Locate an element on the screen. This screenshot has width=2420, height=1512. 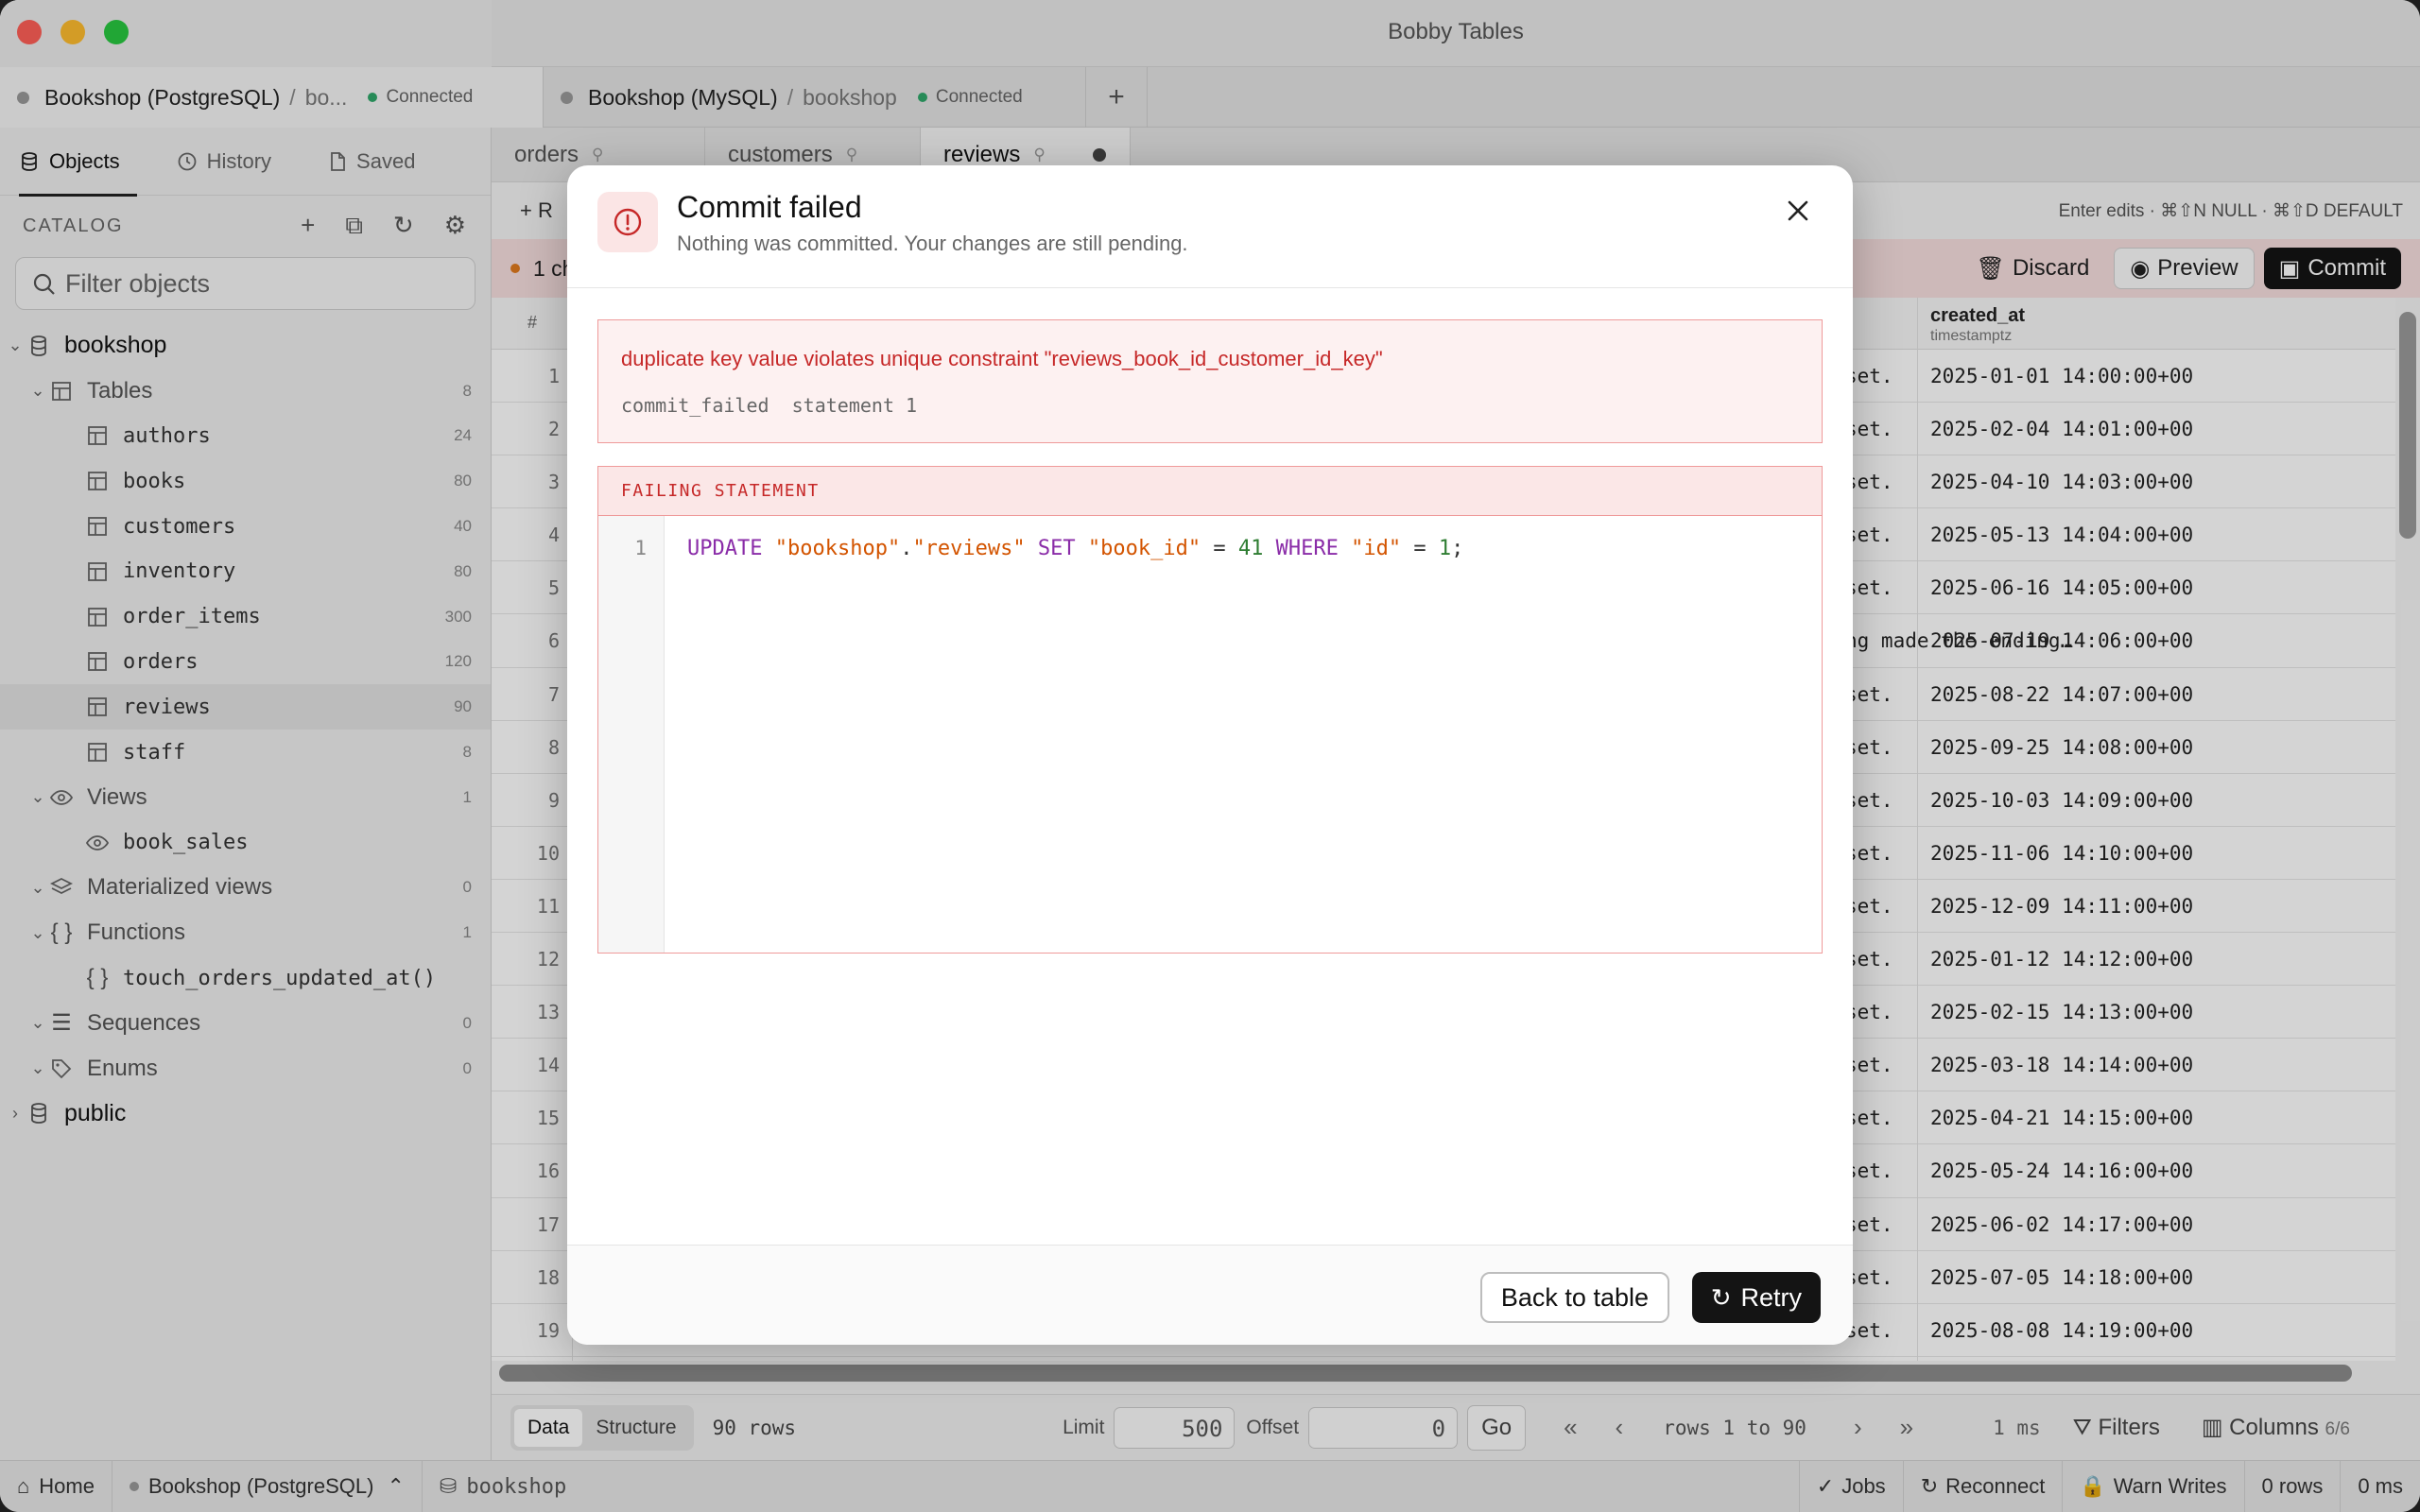
retry-button: ↻ Retry is located at coordinates (1756, 1297).